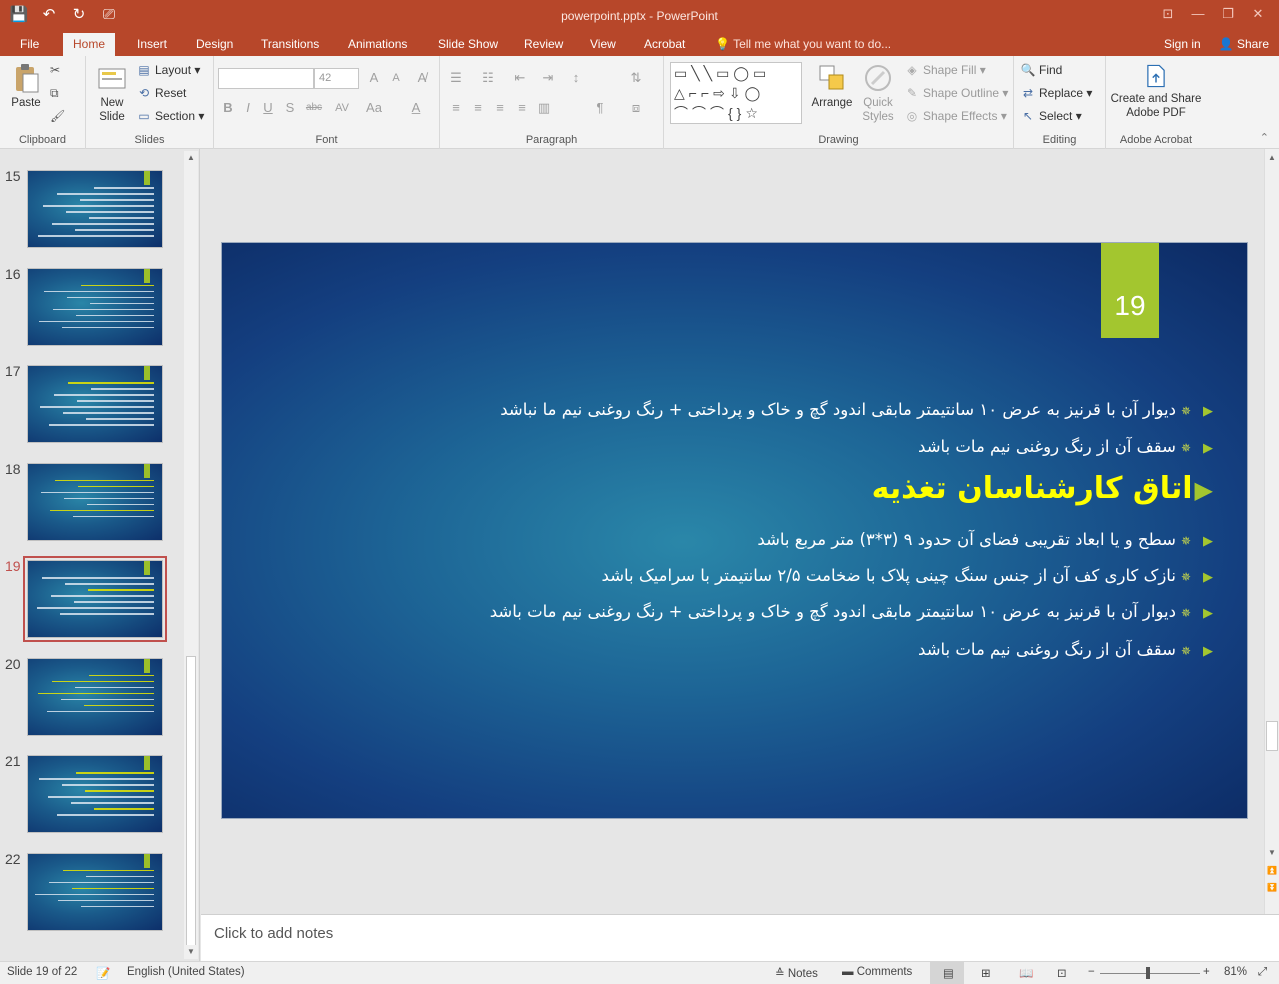  I want to click on grow-font-button: A, so click(374, 78).